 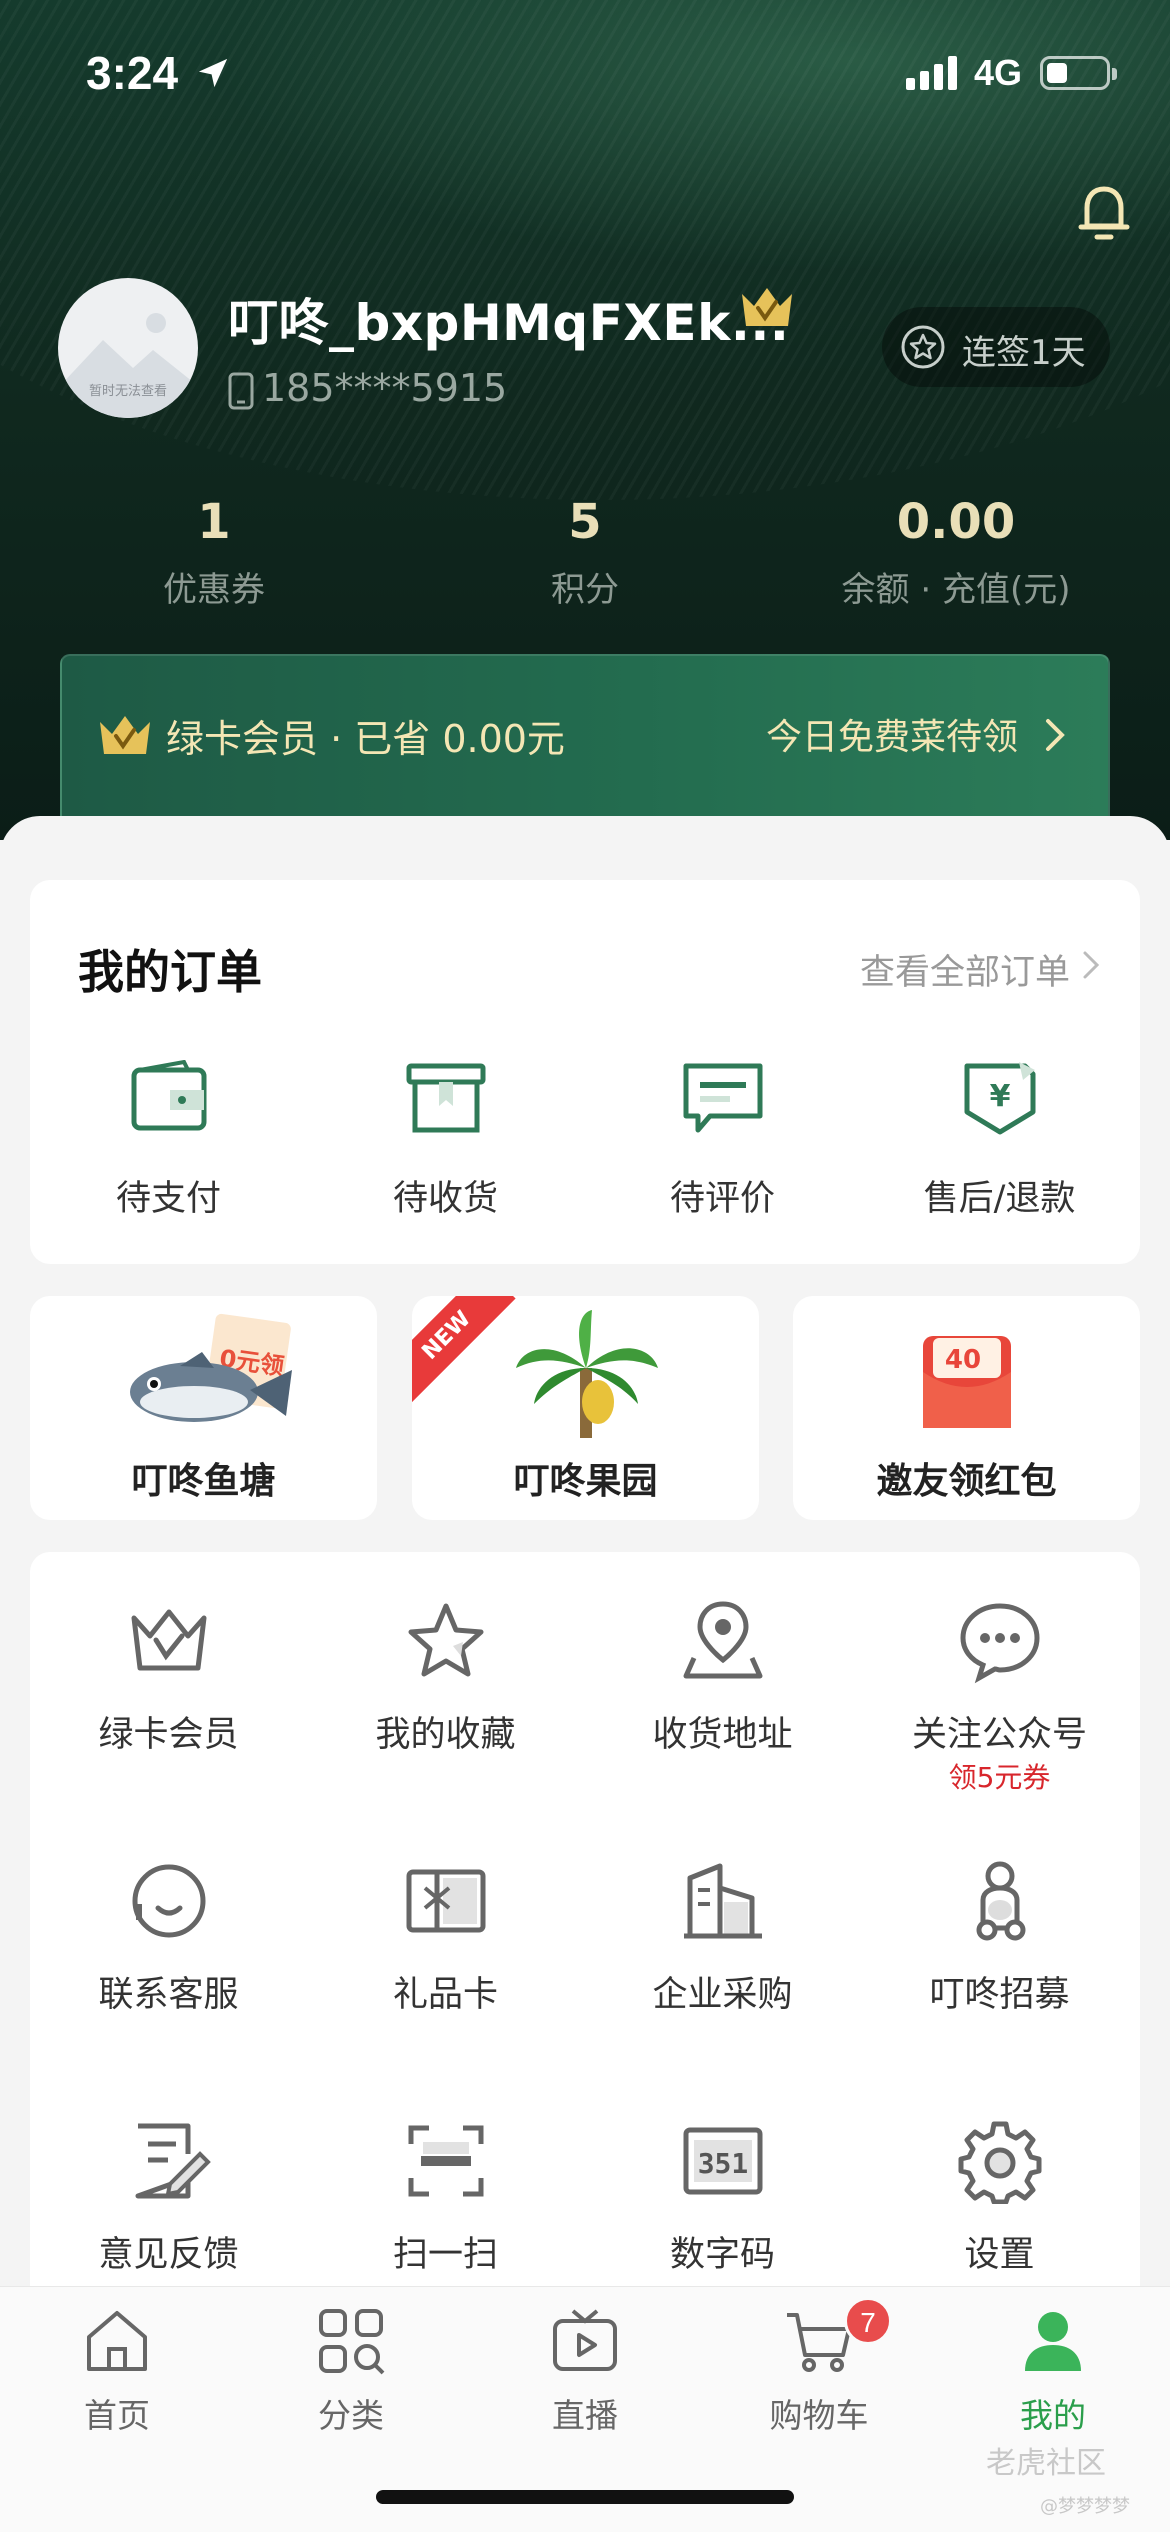 What do you see at coordinates (214, 552) in the screenshot?
I see `stat-coupons: 1 优惠券` at bounding box center [214, 552].